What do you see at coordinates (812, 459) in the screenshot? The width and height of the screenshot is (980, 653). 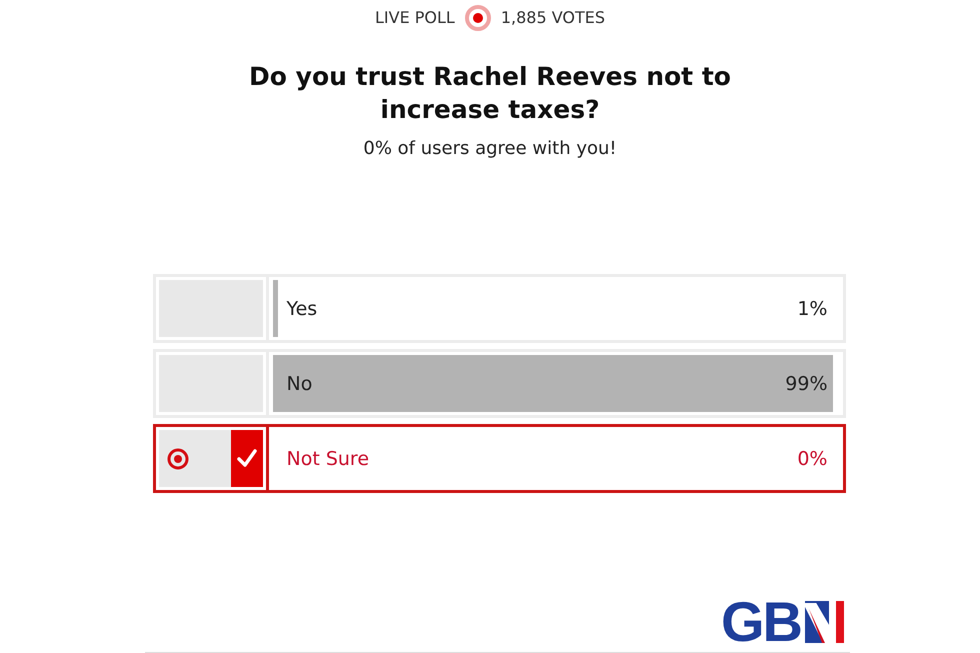 I see `option-percent: 0%` at bounding box center [812, 459].